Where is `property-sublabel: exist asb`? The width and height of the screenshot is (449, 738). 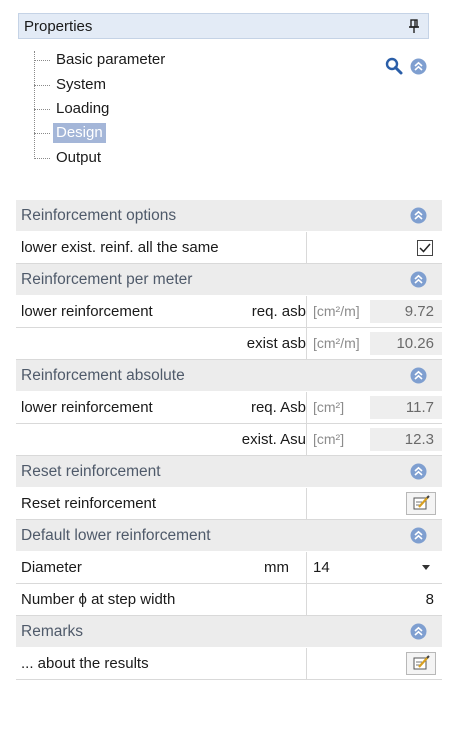
property-sublabel: exist asb is located at coordinates (276, 343).